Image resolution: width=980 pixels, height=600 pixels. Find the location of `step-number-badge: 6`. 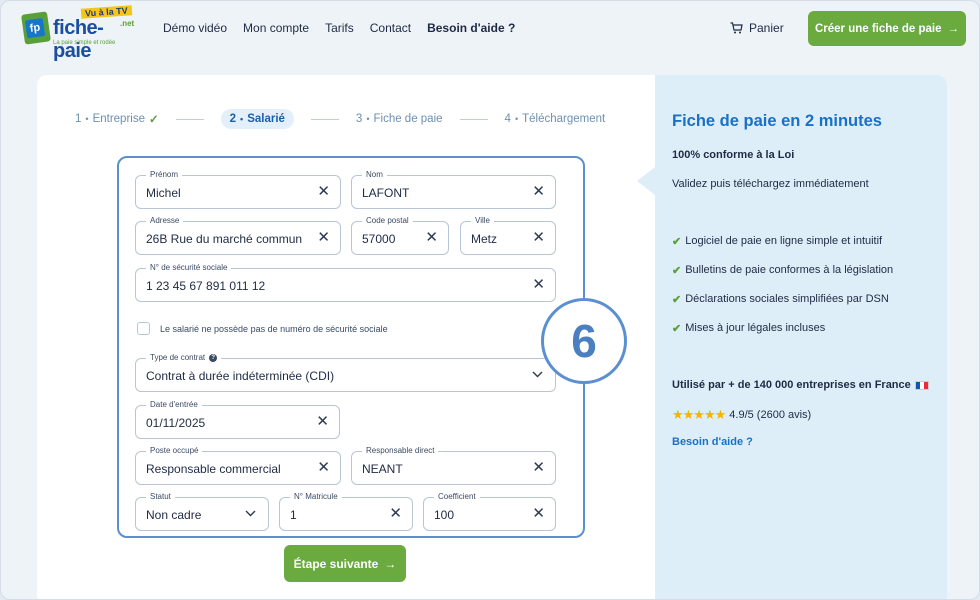

step-number-badge: 6 is located at coordinates (584, 341).